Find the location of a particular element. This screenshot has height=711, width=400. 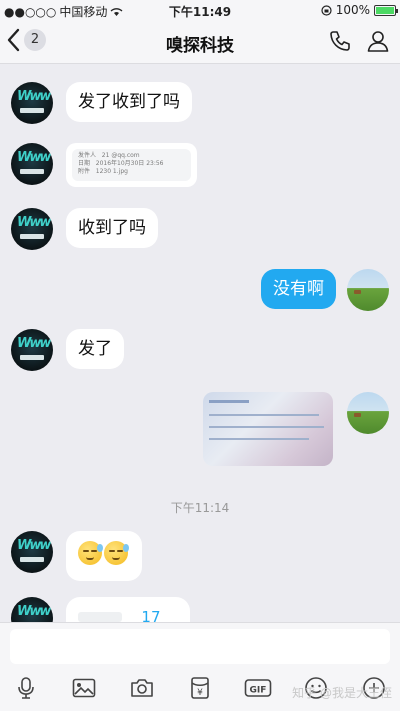

link-number: 17 is located at coordinates (150, 615).